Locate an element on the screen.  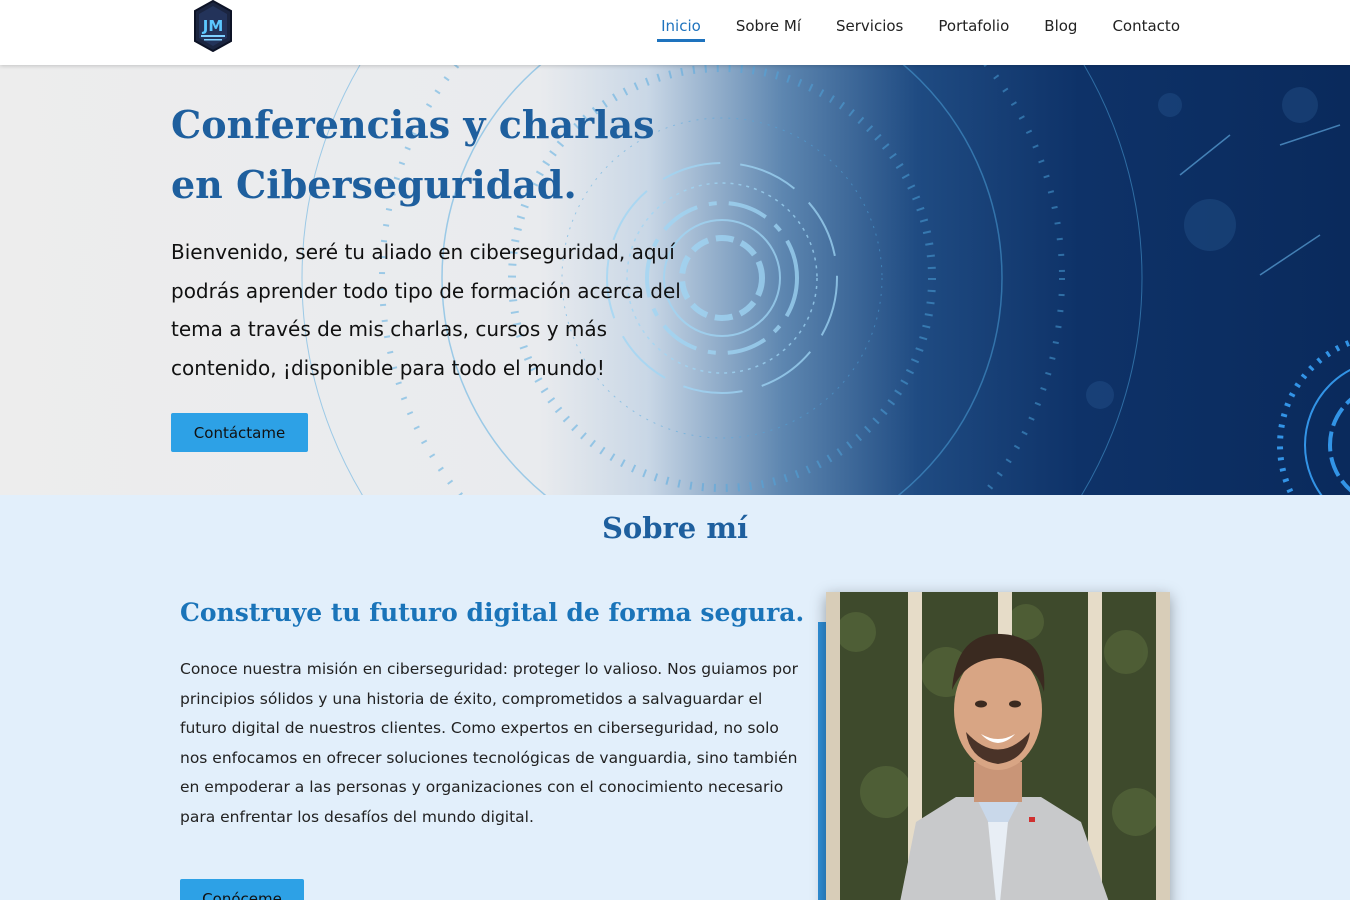
profile-photo is located at coordinates (998, 746).